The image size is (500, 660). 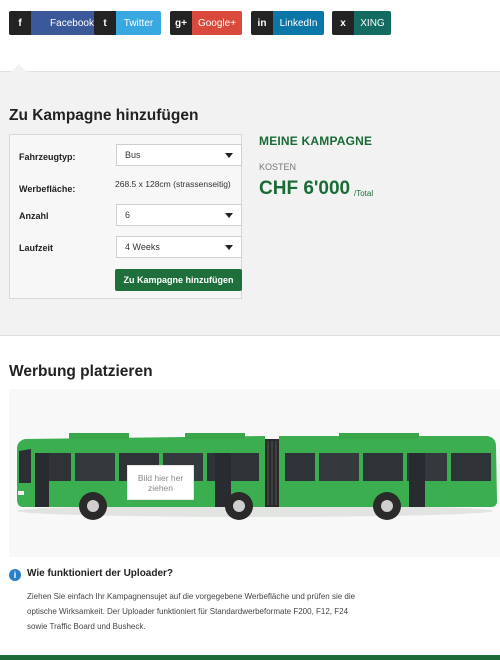 I want to click on my-campaign-title: MEINE KAMPAGNE, so click(x=316, y=141).